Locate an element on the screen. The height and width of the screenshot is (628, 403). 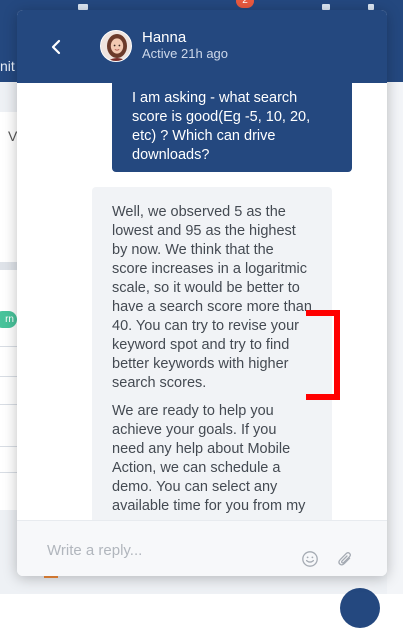
avatar-image is located at coordinates (116, 46).